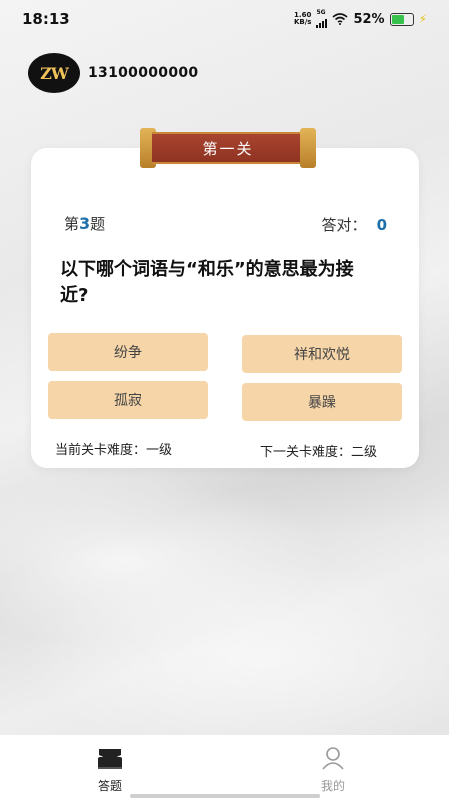 The image size is (449, 800). What do you see at coordinates (143, 73) in the screenshot?
I see `user-phone: 13100000000` at bounding box center [143, 73].